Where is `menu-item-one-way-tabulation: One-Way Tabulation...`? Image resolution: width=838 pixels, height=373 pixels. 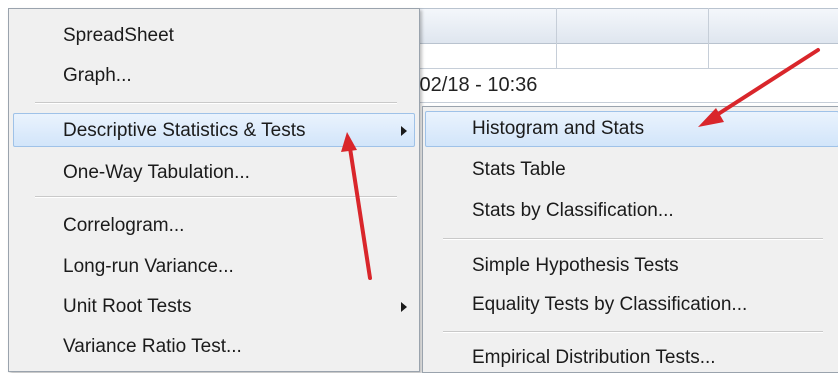
menu-item-one-way-tabulation: One-Way Tabulation... is located at coordinates (156, 173).